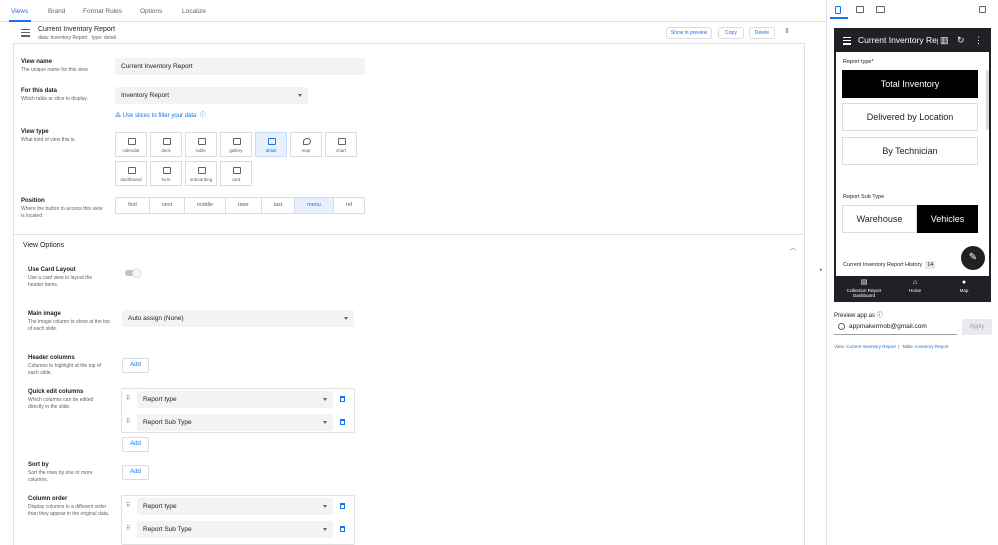 The image size is (998, 545). I want to click on expand-icon, so click(982, 9).